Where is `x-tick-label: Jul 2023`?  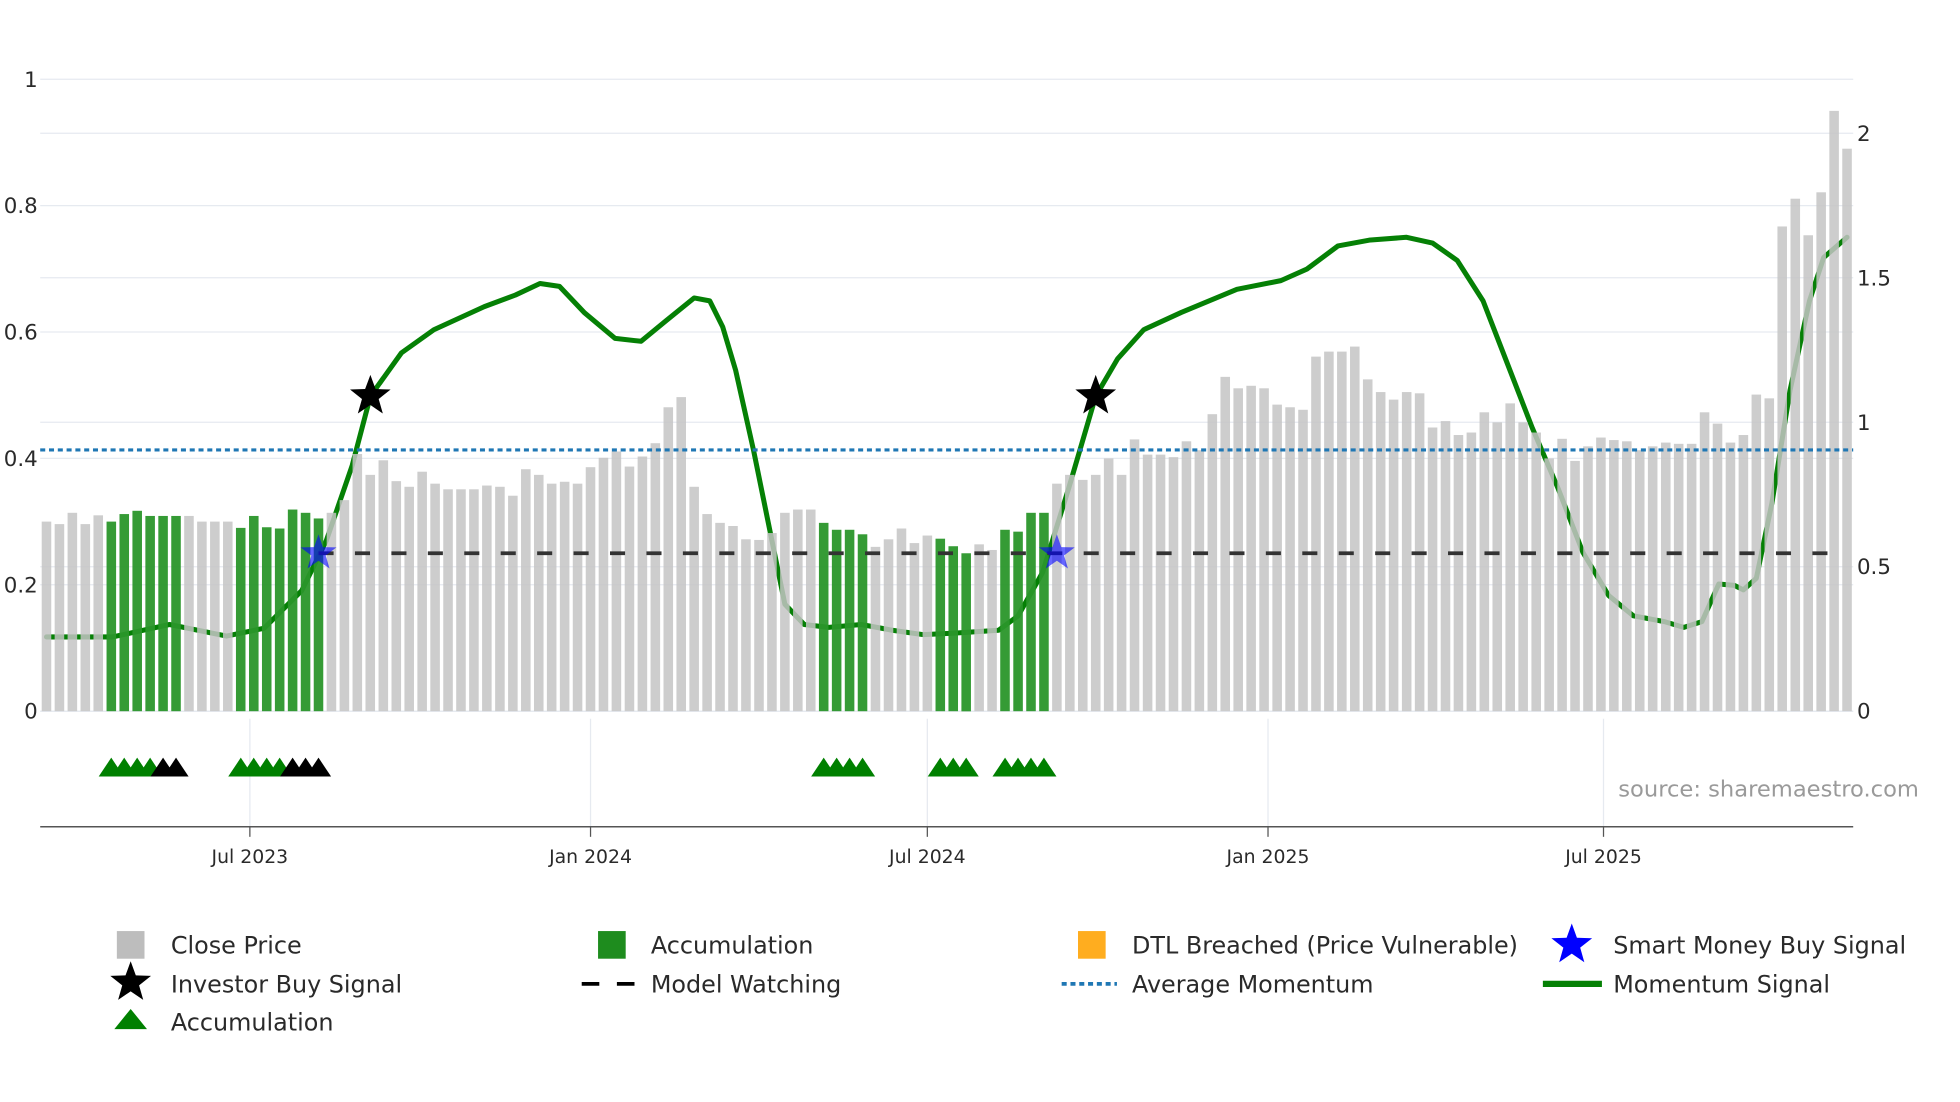 x-tick-label: Jul 2023 is located at coordinates (250, 857).